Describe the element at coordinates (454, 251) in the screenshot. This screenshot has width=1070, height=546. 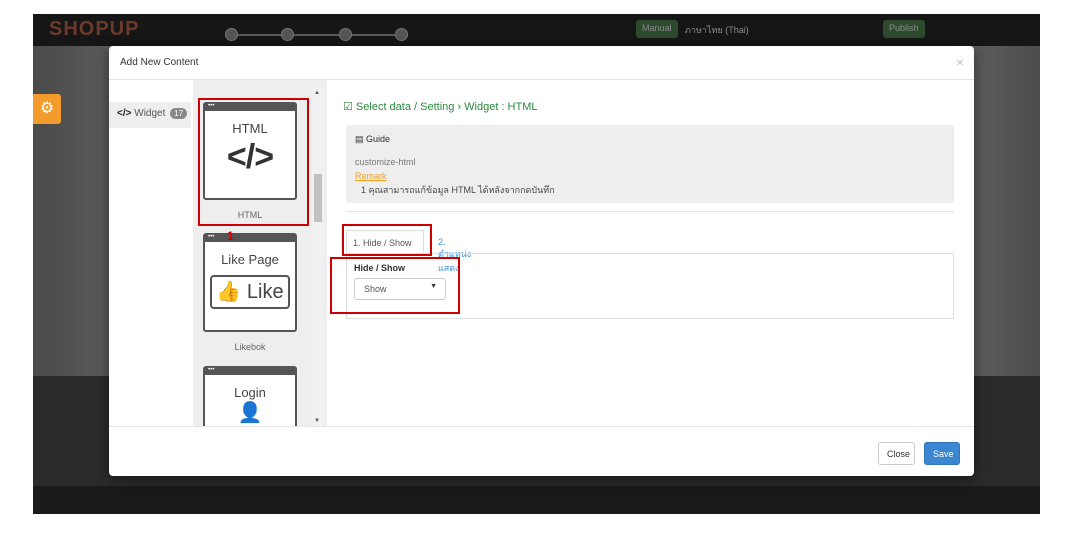
I see `tab-display-position: 2. ตำแหน่งแสดง` at that location.